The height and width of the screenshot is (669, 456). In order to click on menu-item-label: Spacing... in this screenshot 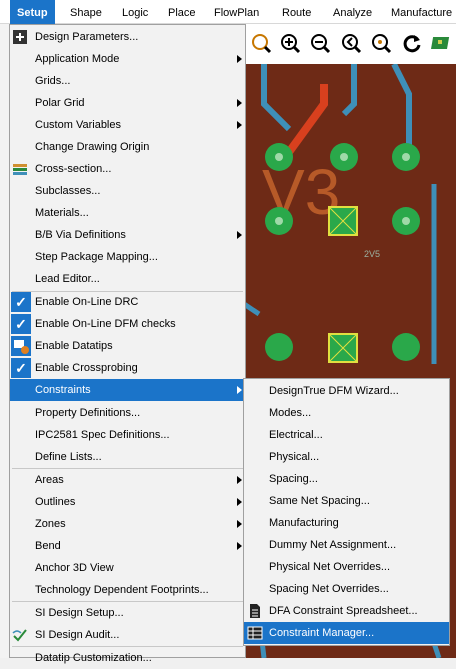, I will do `click(293, 479)`.